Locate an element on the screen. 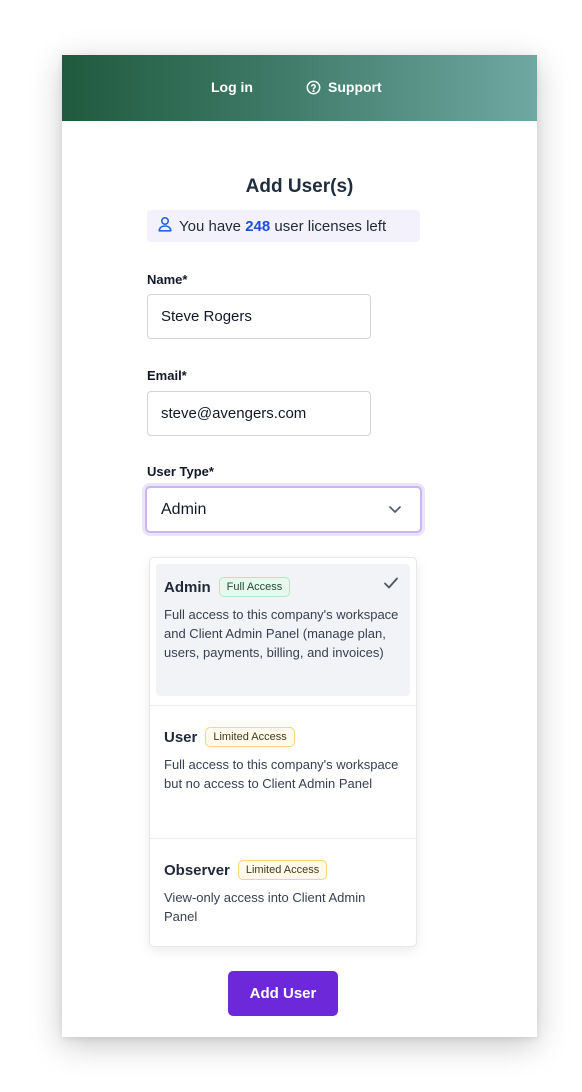 The height and width of the screenshot is (1092, 582). support-label: Support is located at coordinates (355, 87).